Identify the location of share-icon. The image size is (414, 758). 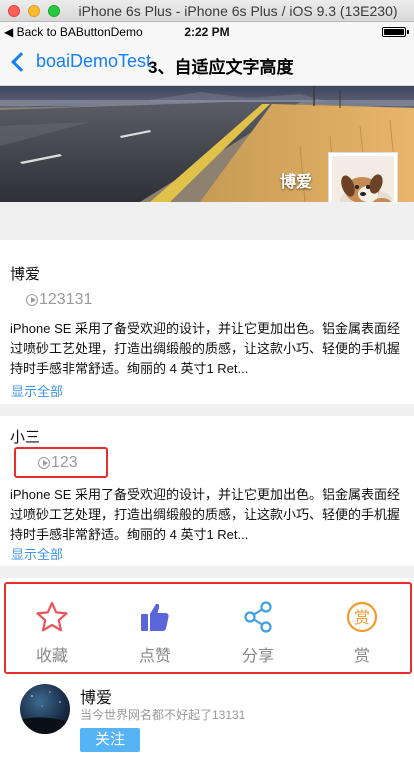
(258, 617).